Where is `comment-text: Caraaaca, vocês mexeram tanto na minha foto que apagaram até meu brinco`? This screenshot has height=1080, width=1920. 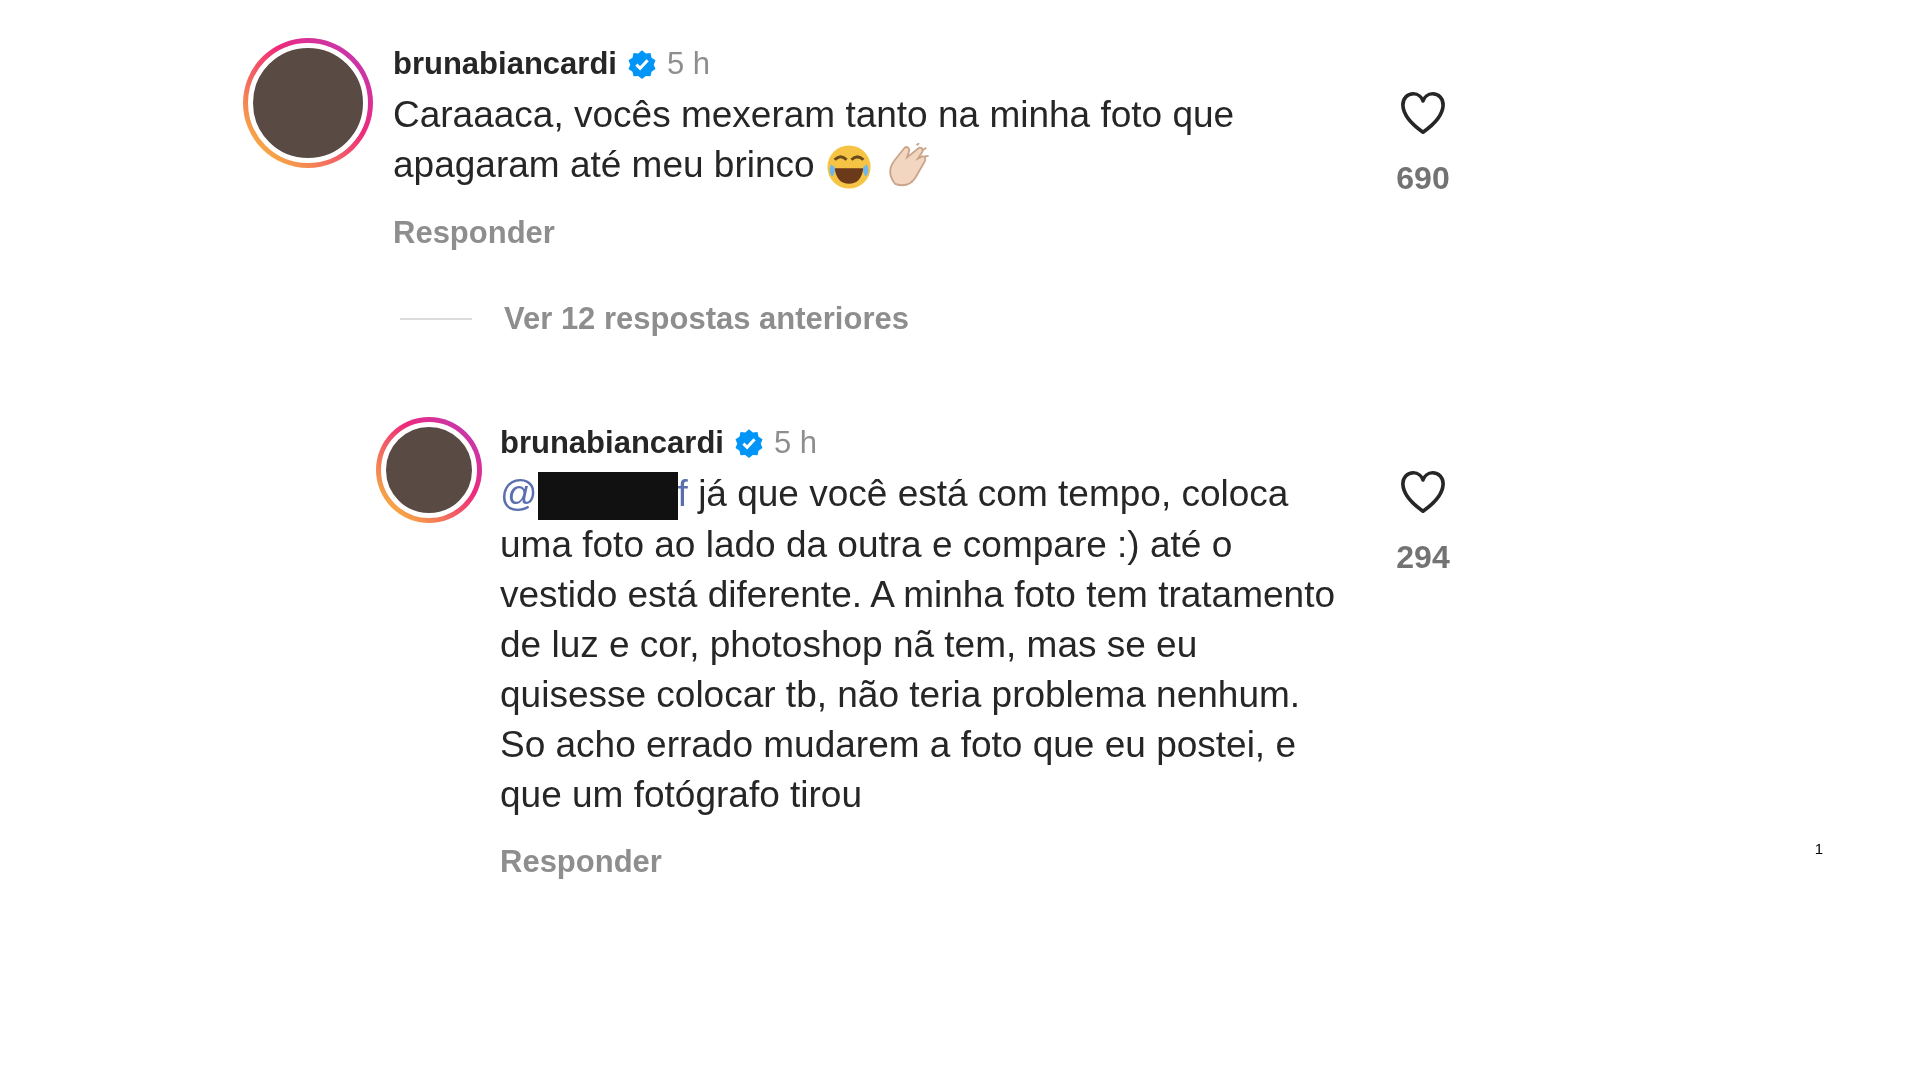
comment-text: Caraaaca, vocês mexeram tanto na minha foto que apagaram até meu brinco is located at coordinates (858, 141).